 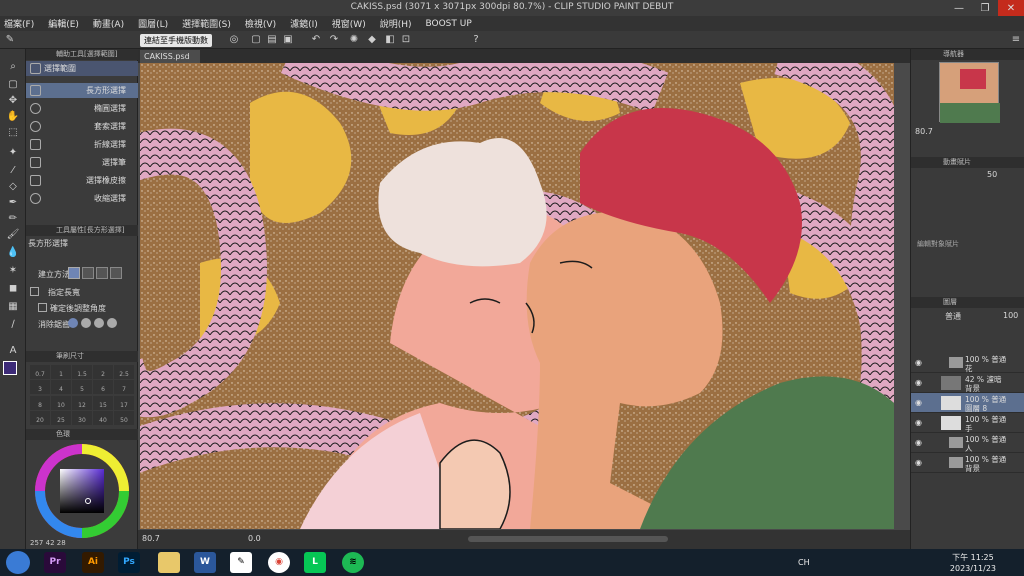 I want to click on sub-tool-group: 選擇範圍, so click(x=82, y=68).